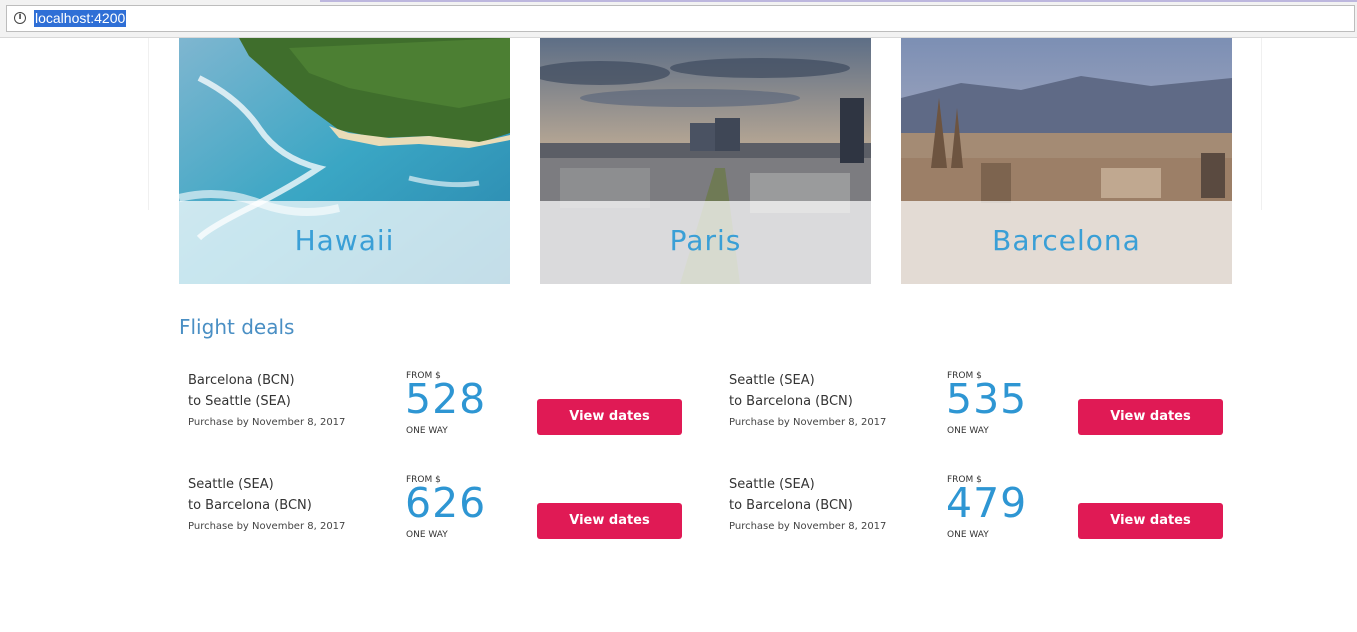  Describe the element at coordinates (20, 18) in the screenshot. I see `info-icon: i` at that location.